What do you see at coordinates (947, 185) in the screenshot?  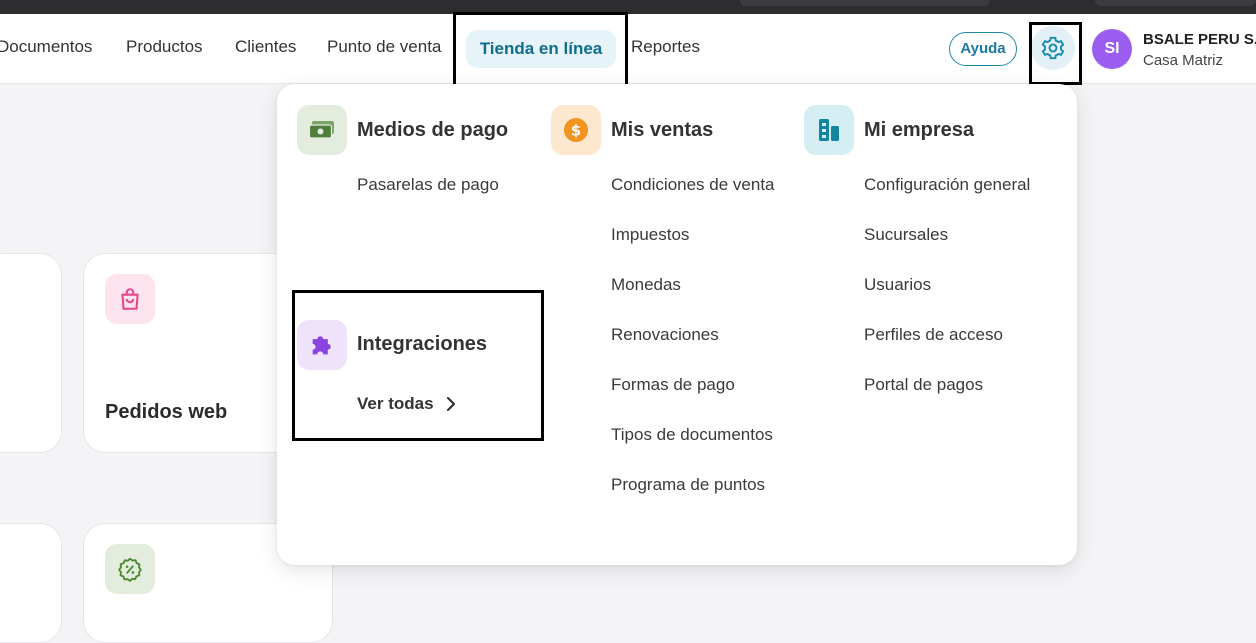 I see `menu-link-configuracion-general: Configuración general` at bounding box center [947, 185].